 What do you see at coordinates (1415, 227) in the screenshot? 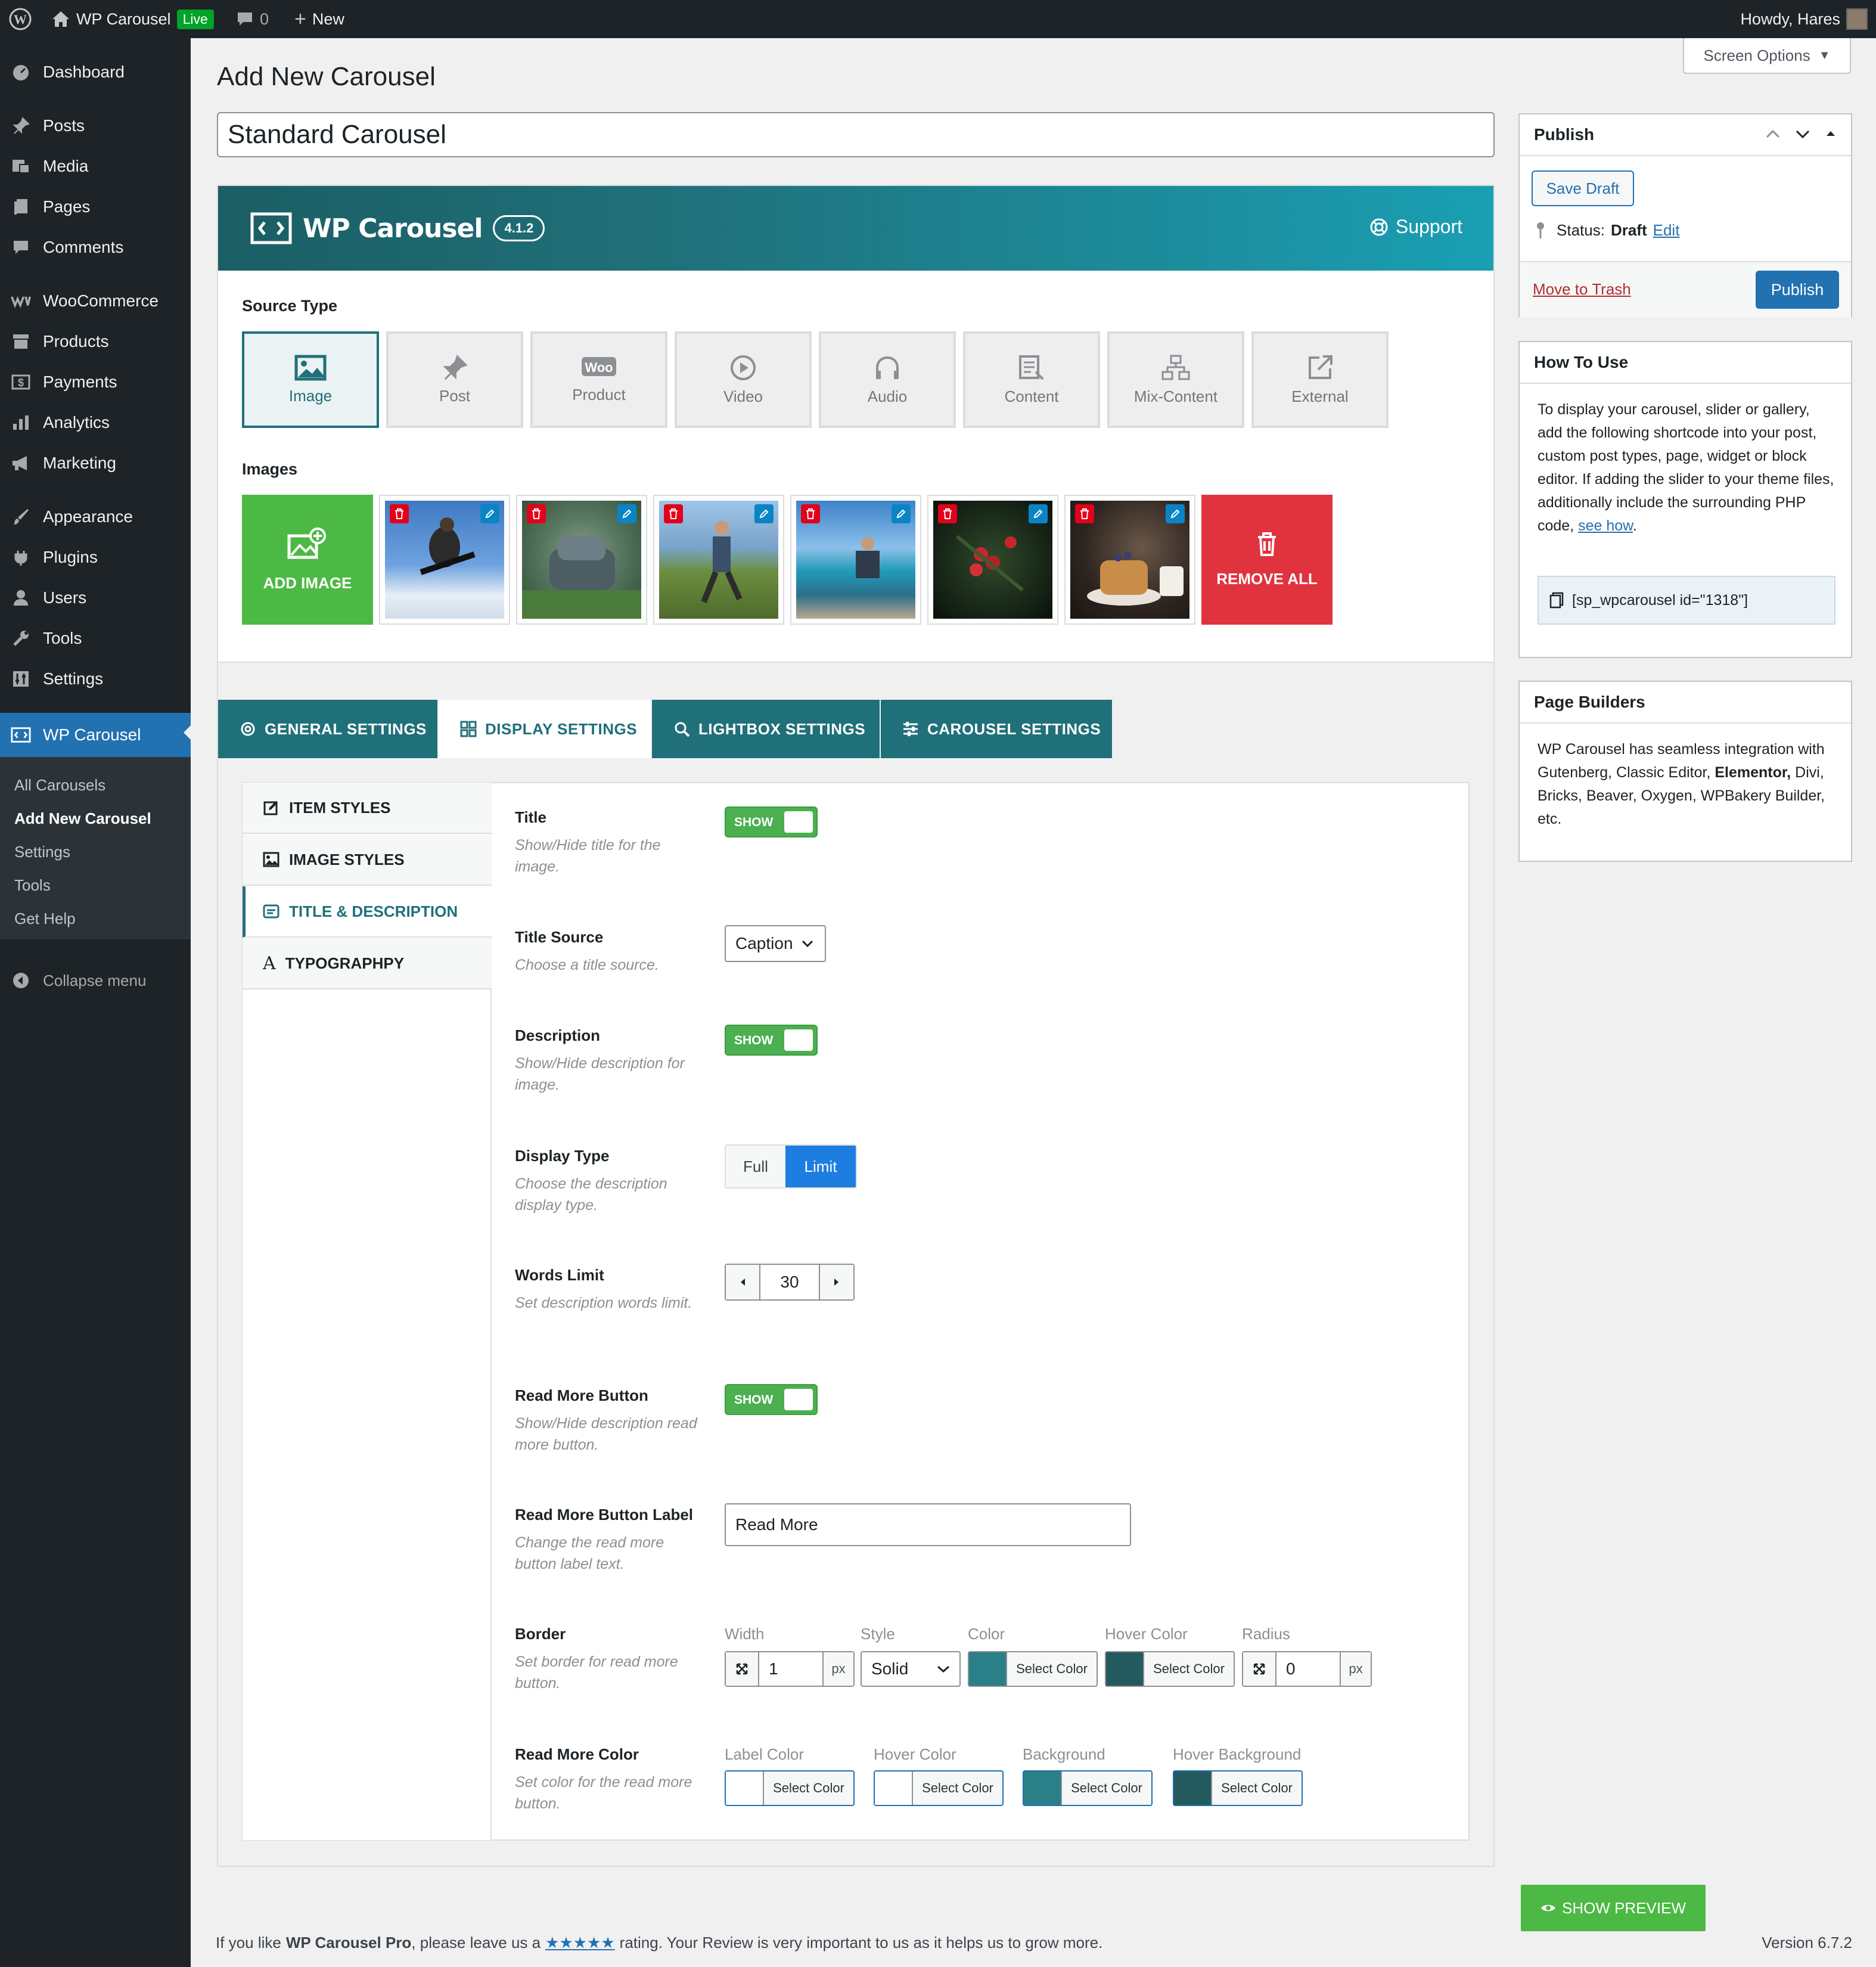
I see `support-link: Support` at bounding box center [1415, 227].